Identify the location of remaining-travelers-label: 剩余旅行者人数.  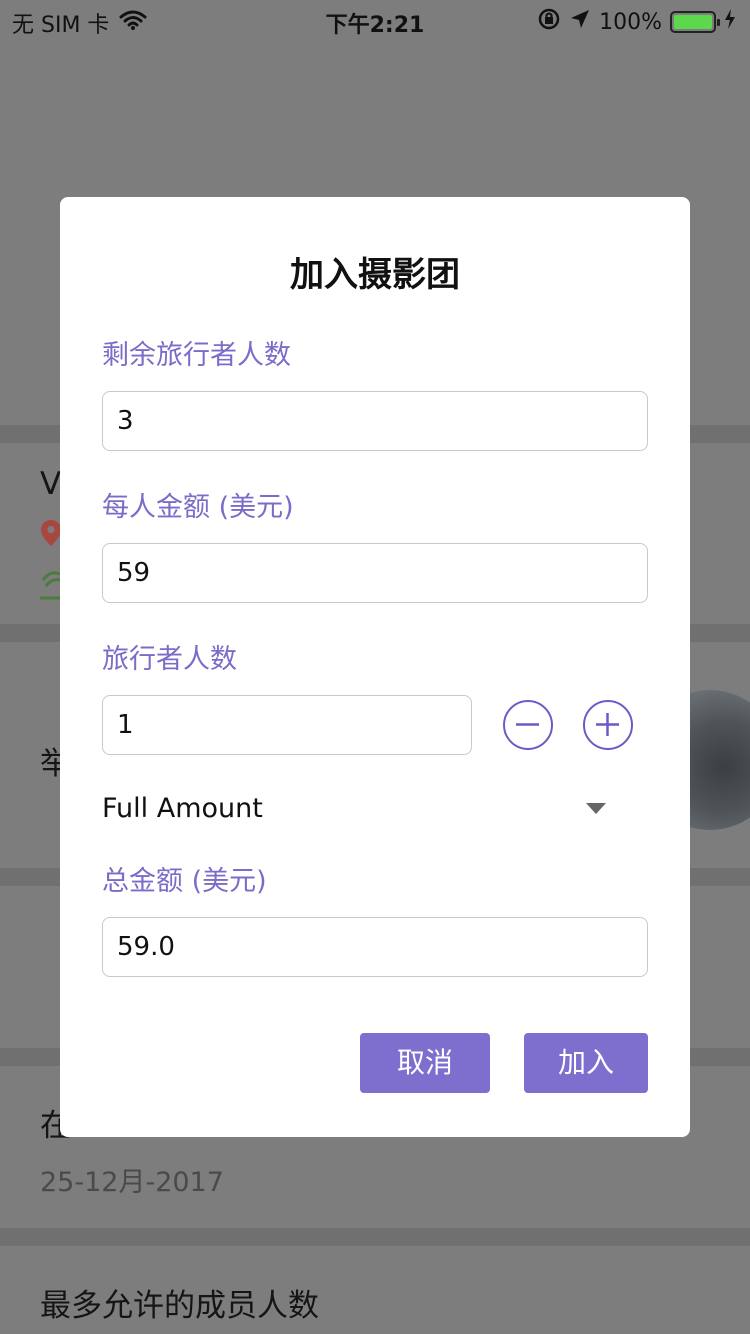
(196, 355).